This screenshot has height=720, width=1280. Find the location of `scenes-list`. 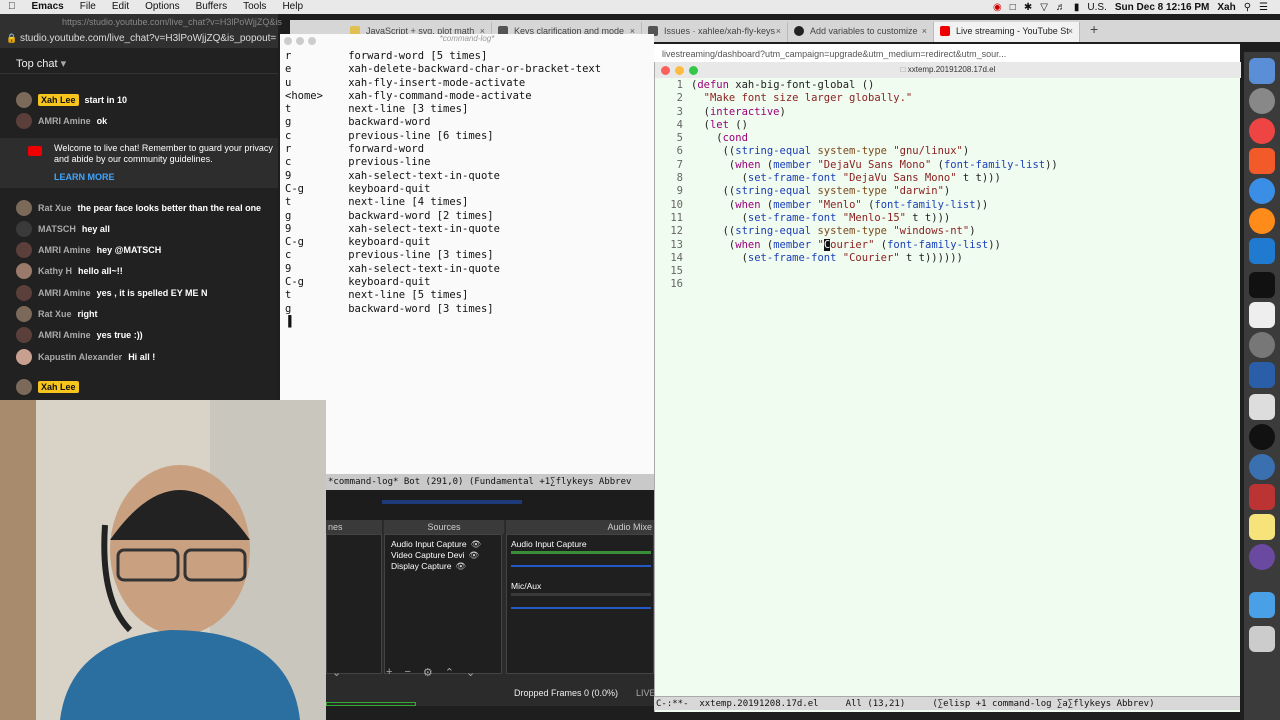

scenes-list is located at coordinates (354, 604).